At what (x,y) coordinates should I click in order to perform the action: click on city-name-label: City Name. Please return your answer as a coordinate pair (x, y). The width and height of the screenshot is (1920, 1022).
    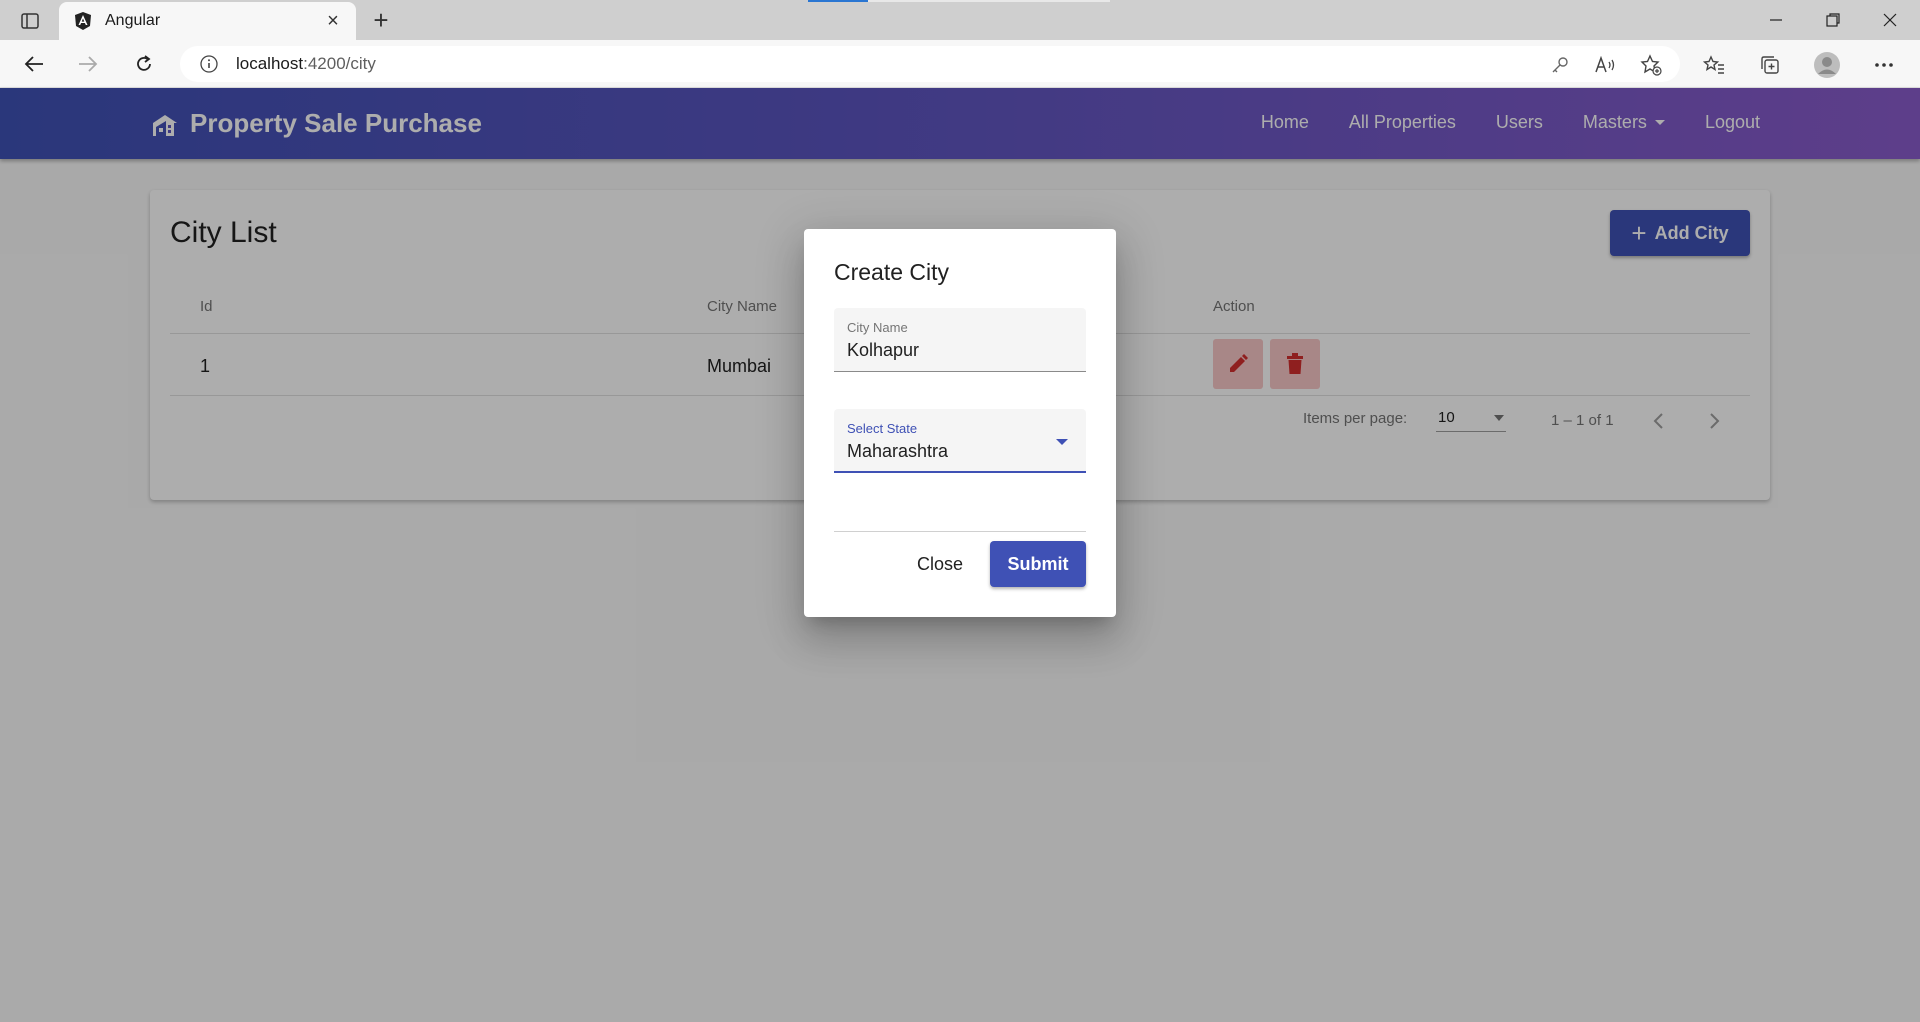
    Looking at the image, I should click on (877, 327).